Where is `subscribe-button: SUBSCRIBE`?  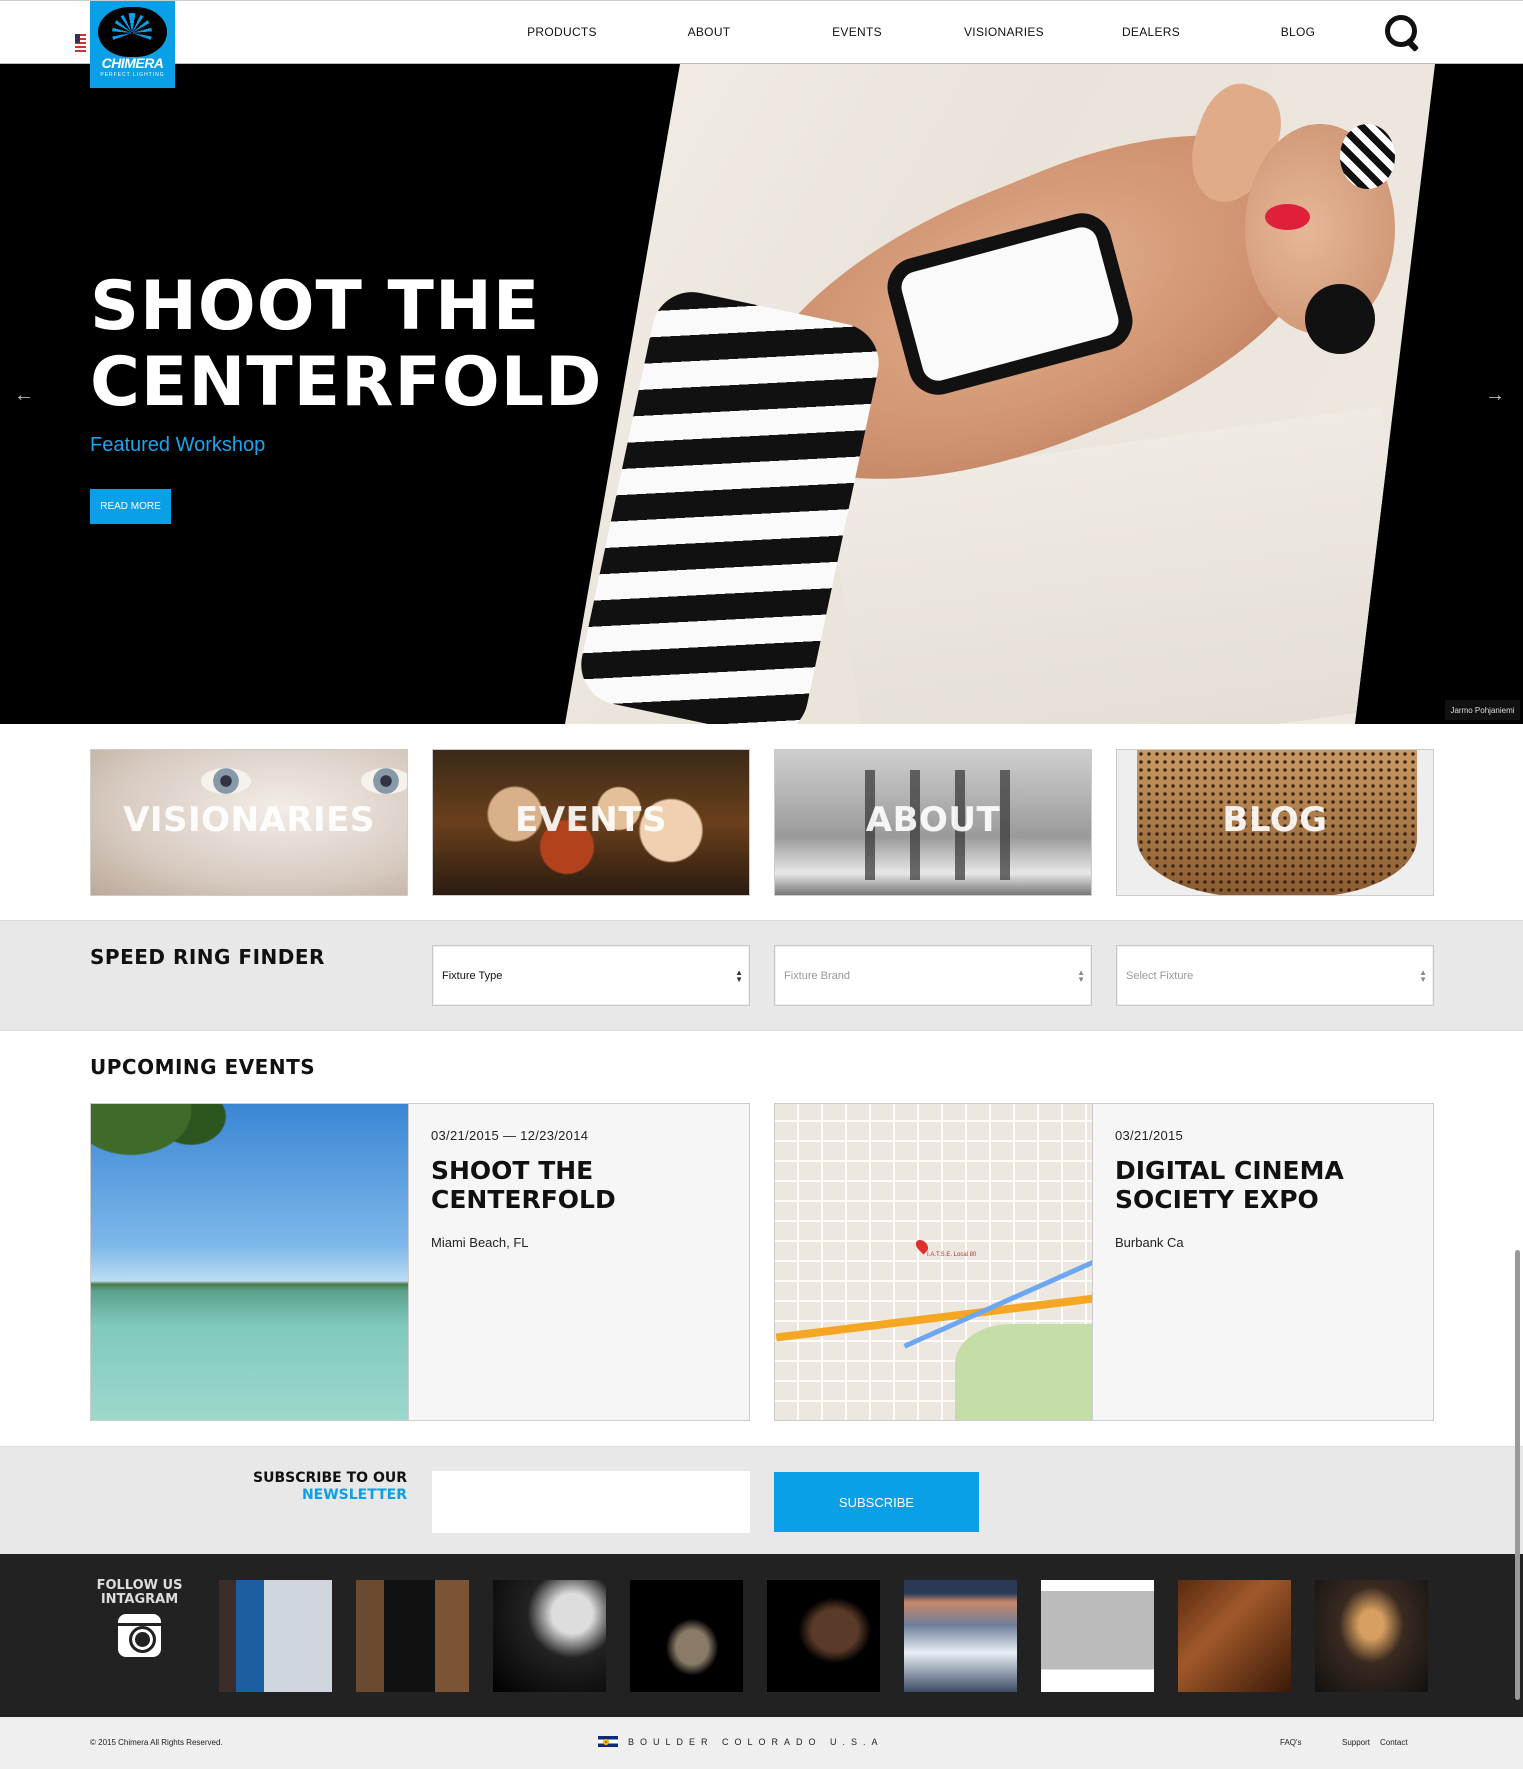 subscribe-button: SUBSCRIBE is located at coordinates (876, 1502).